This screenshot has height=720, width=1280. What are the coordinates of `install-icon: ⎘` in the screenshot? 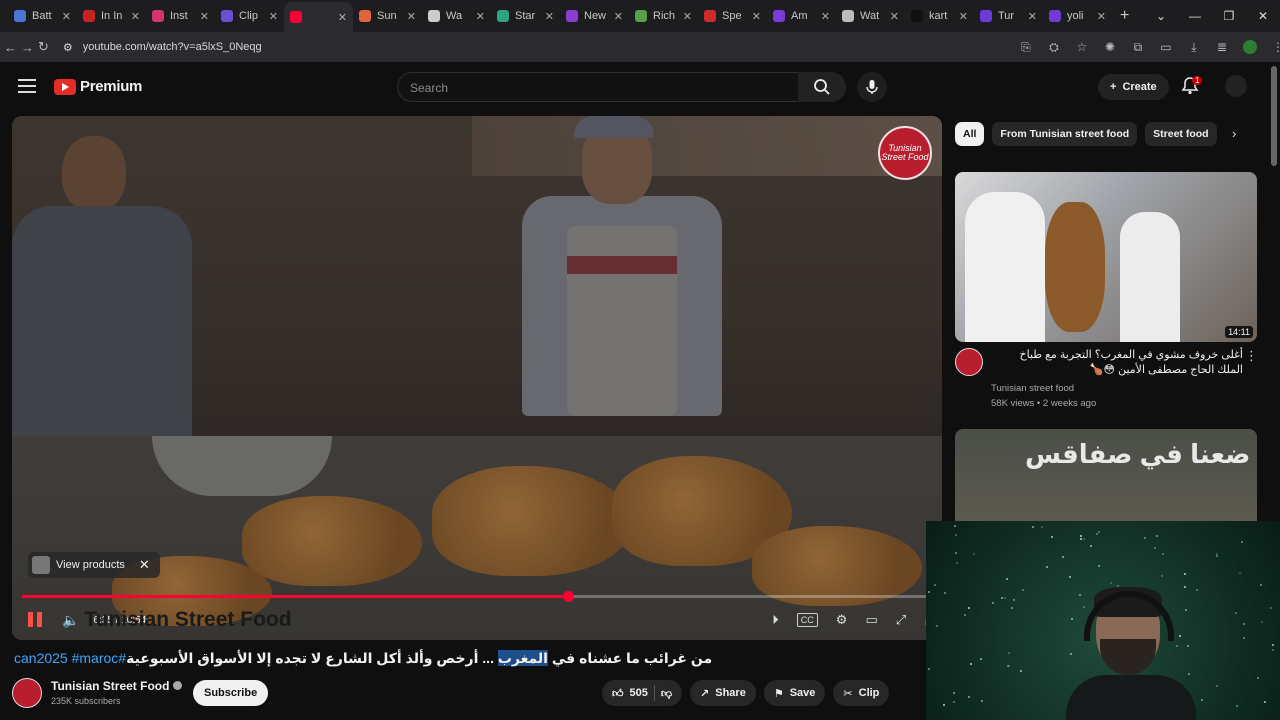 It's located at (1026, 47).